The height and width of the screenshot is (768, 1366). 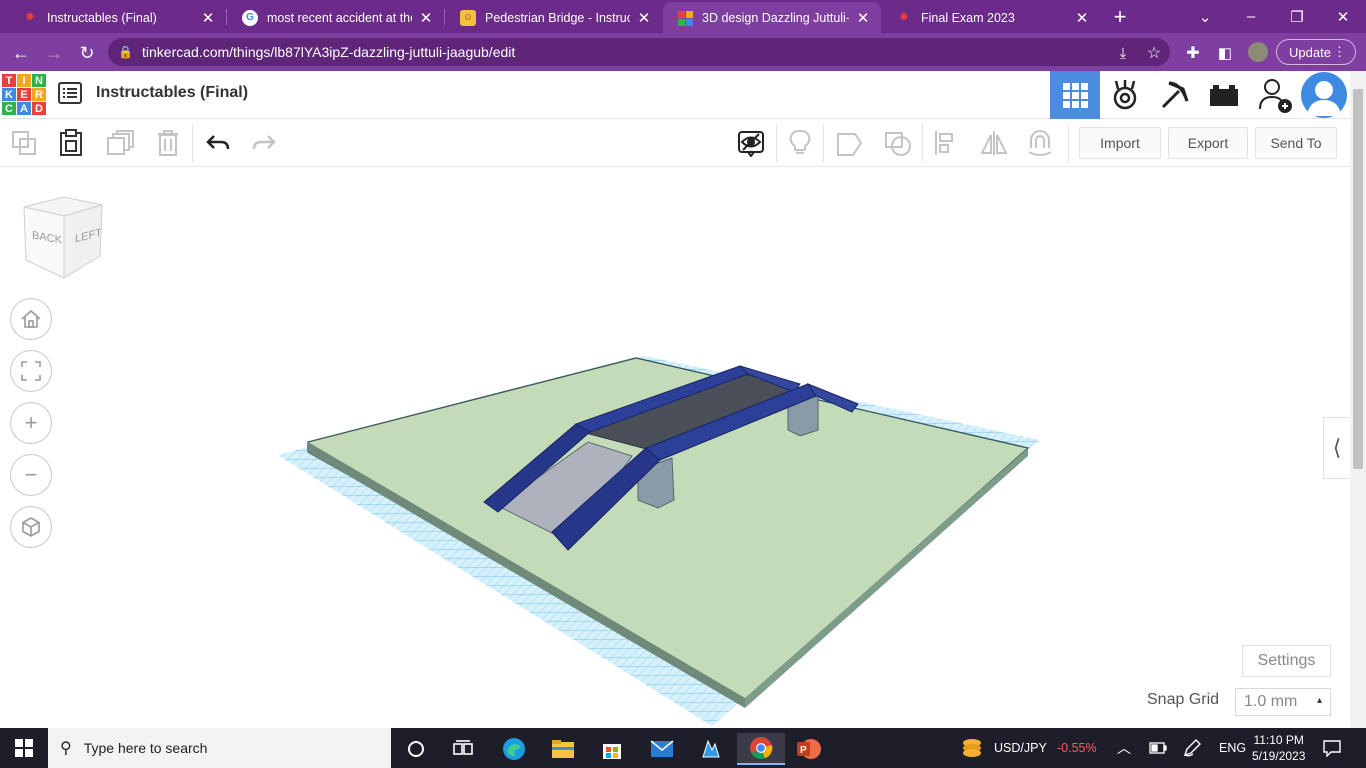 What do you see at coordinates (1279, 756) in the screenshot?
I see `clock-date: 5/19/2023` at bounding box center [1279, 756].